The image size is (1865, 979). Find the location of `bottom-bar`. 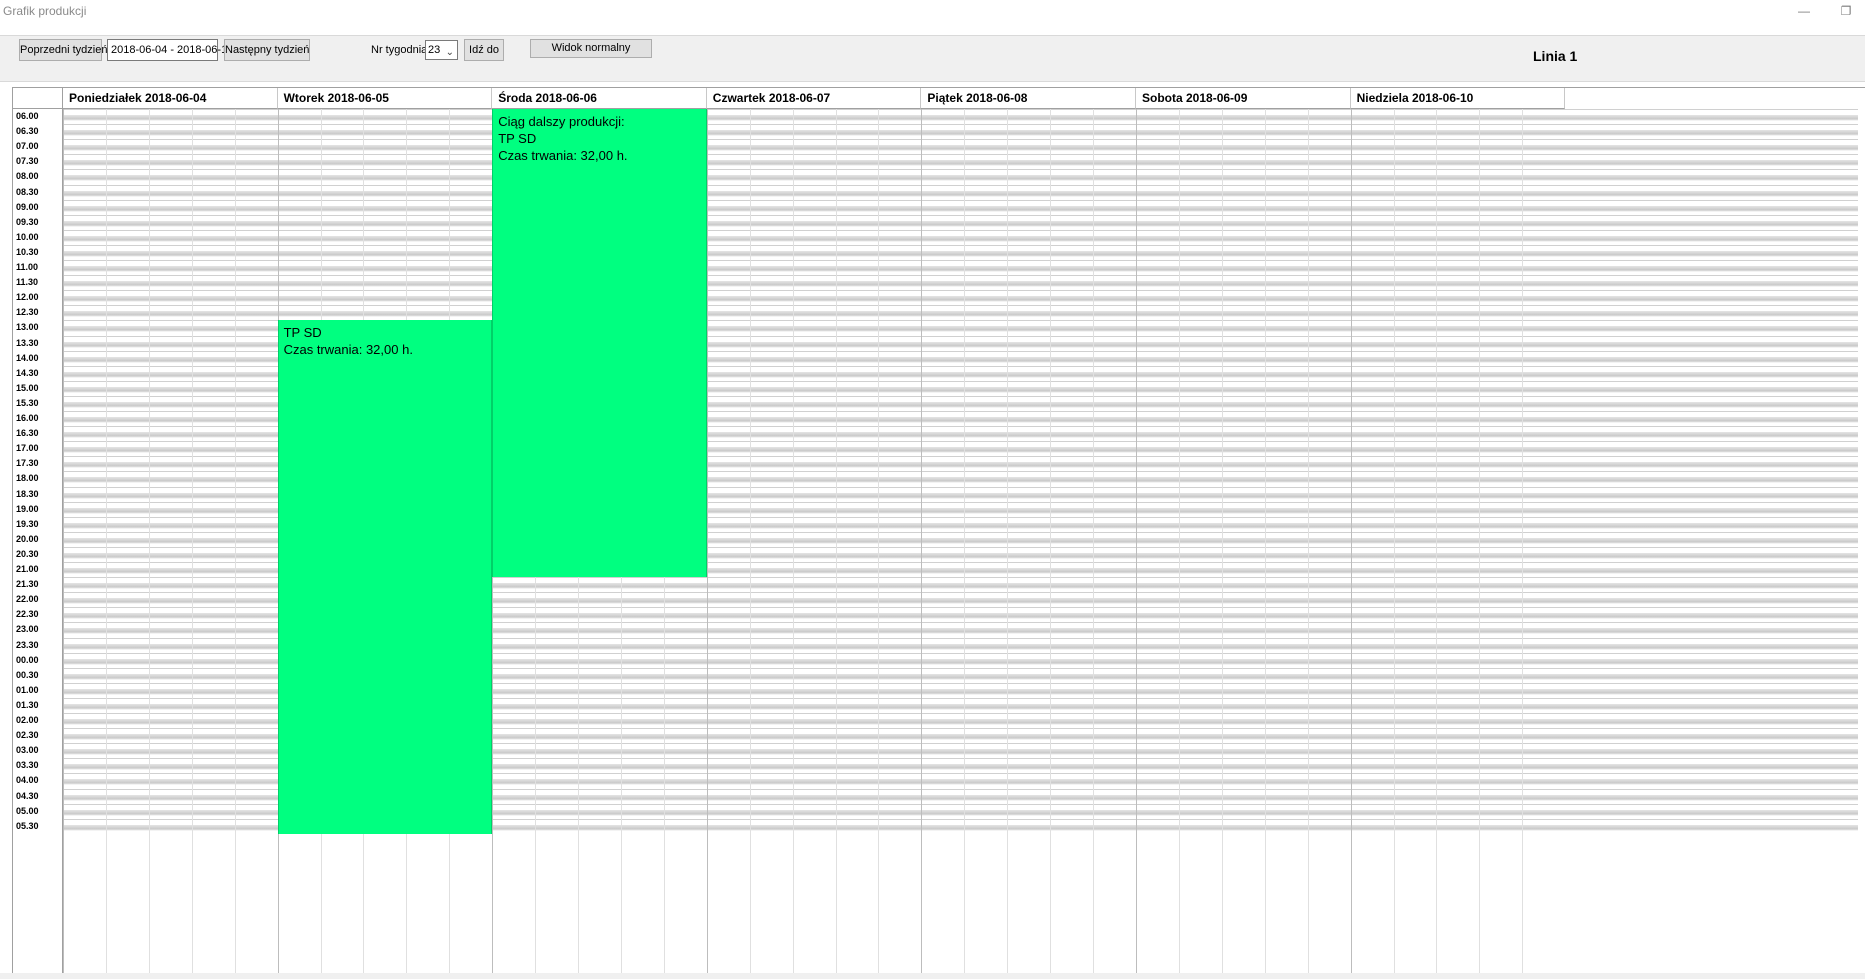

bottom-bar is located at coordinates (932, 976).